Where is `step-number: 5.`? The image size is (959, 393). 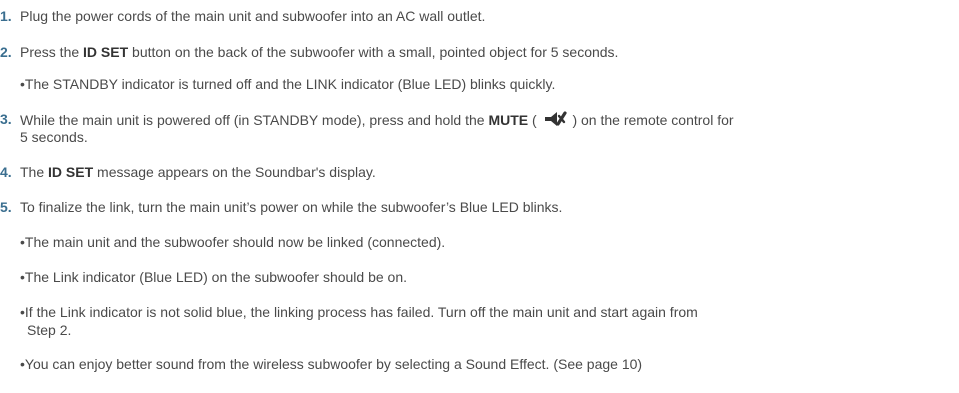
step-number: 5. is located at coordinates (6, 207).